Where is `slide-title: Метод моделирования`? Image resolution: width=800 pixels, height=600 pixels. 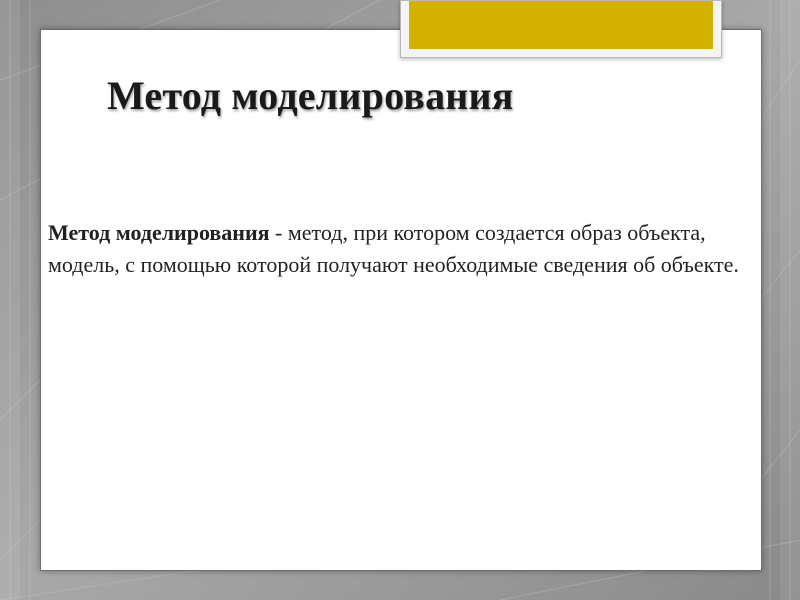
slide-title: Метод моделирования is located at coordinates (310, 95).